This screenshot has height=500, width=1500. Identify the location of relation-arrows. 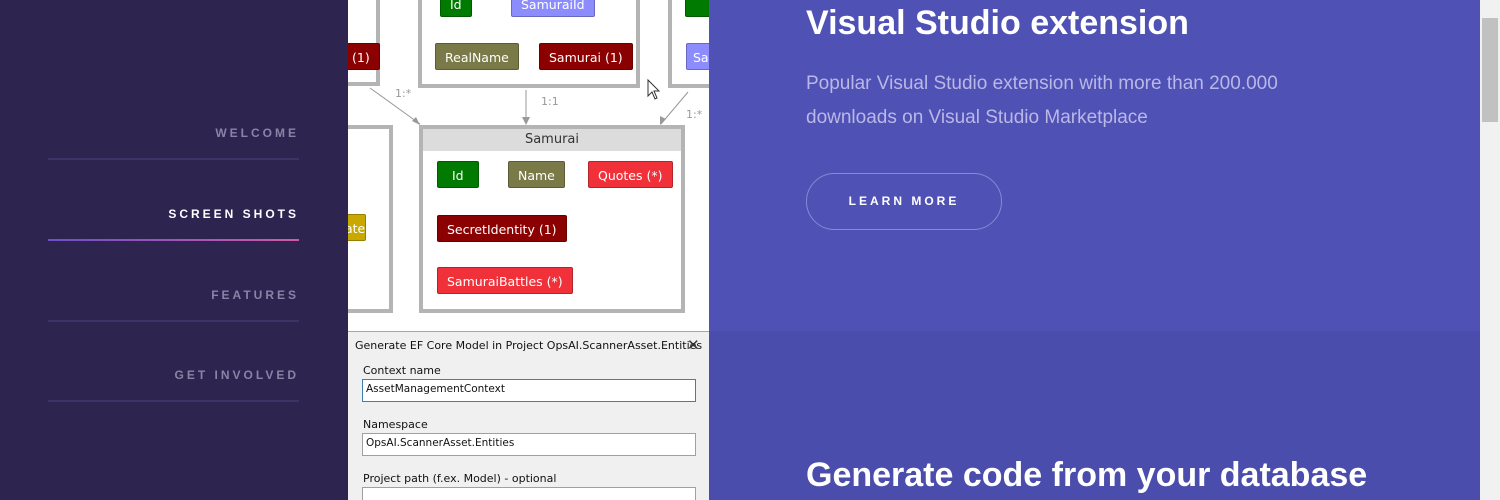
(529, 101).